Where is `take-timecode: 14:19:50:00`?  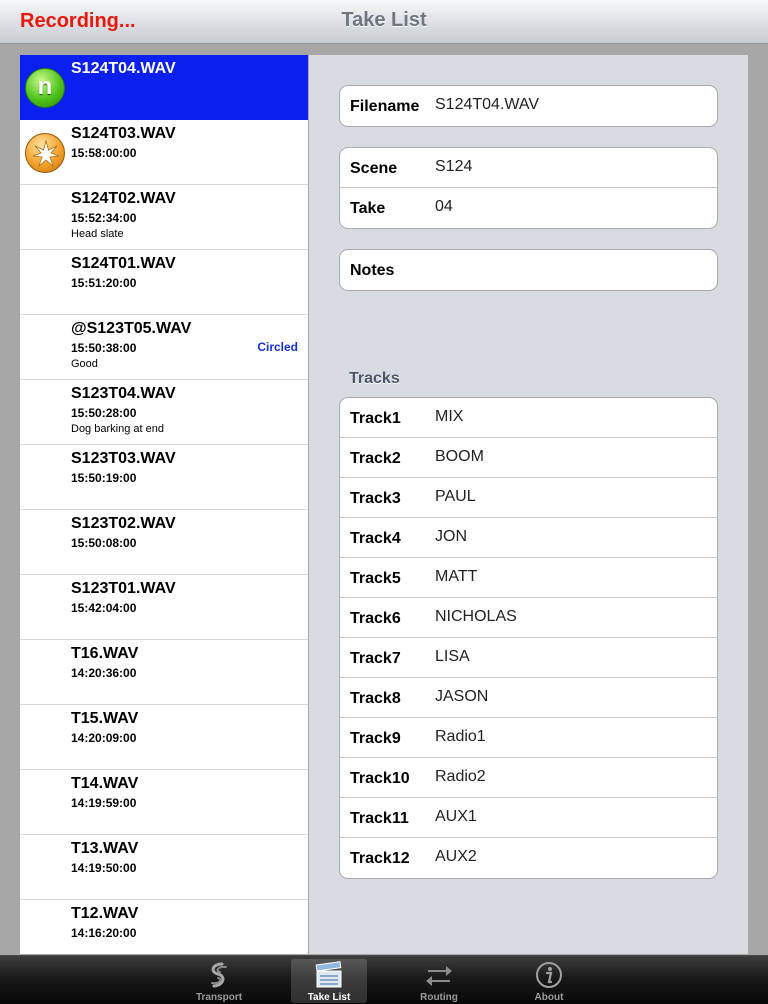
take-timecode: 14:19:50:00 is located at coordinates (104, 868).